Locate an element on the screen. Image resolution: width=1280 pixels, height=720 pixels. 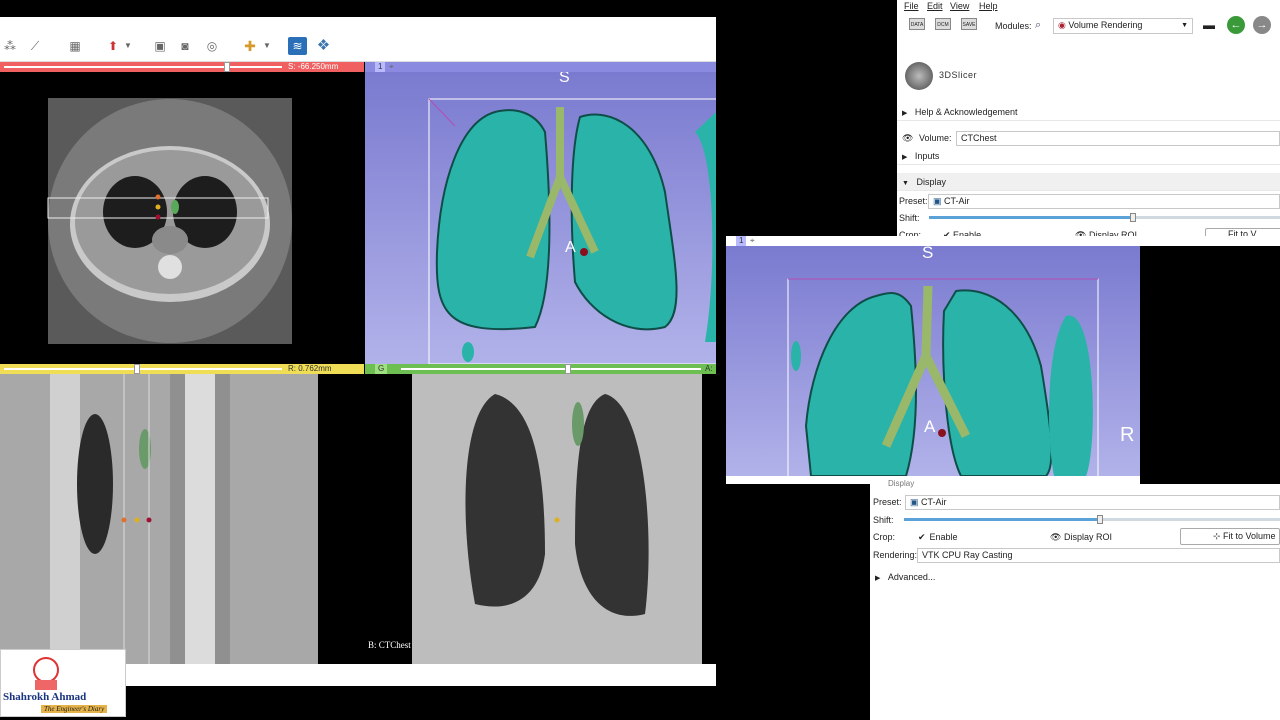
extension-icon: ≋ is located at coordinates (297, 46).